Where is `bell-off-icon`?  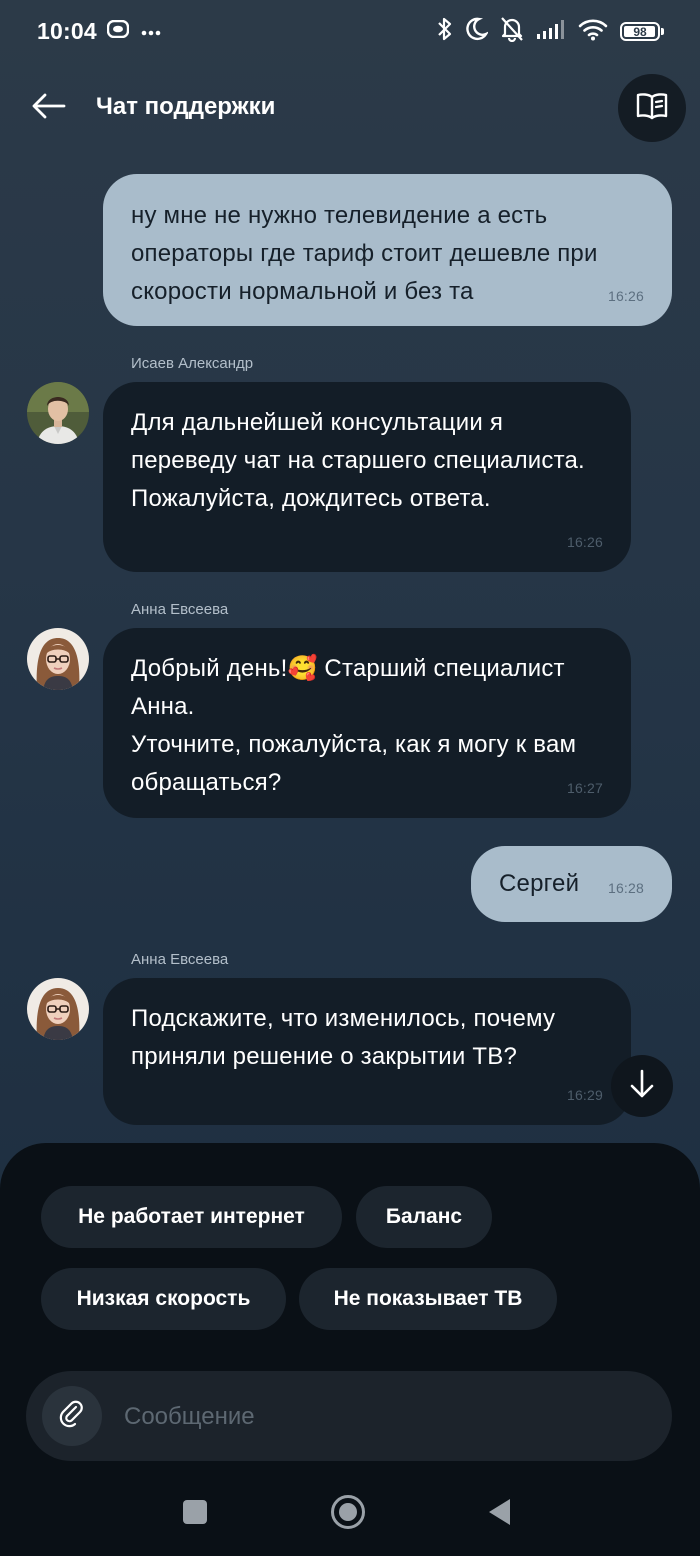 bell-off-icon is located at coordinates (512, 31).